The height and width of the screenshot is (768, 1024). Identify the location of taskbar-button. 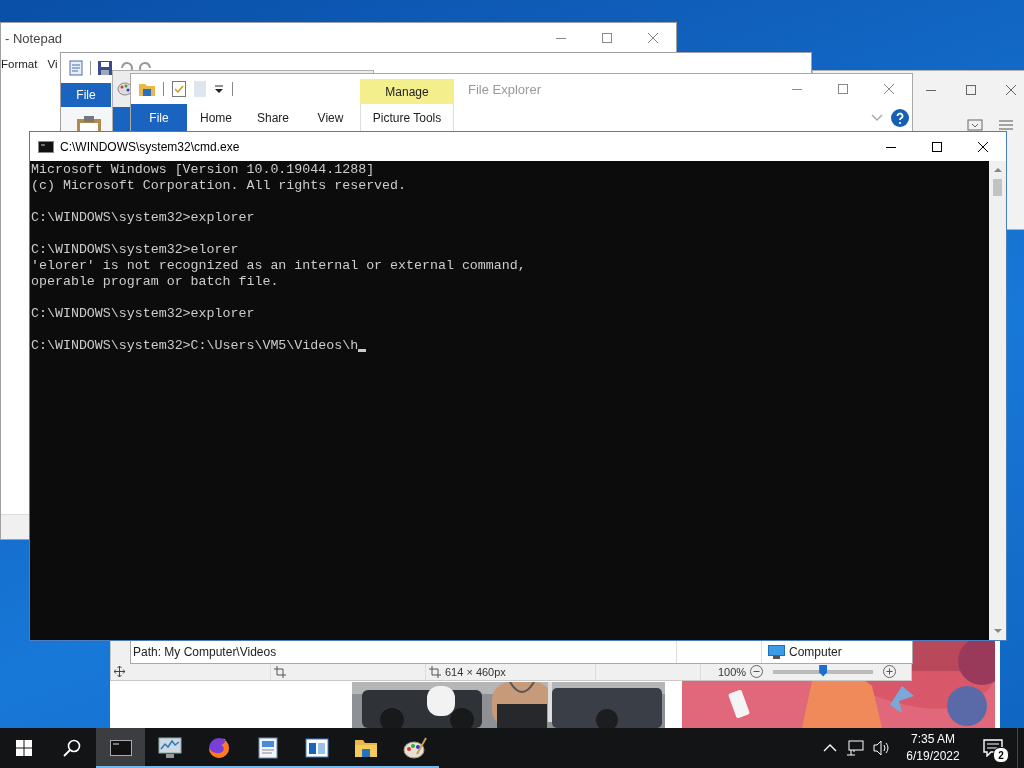
(120, 748).